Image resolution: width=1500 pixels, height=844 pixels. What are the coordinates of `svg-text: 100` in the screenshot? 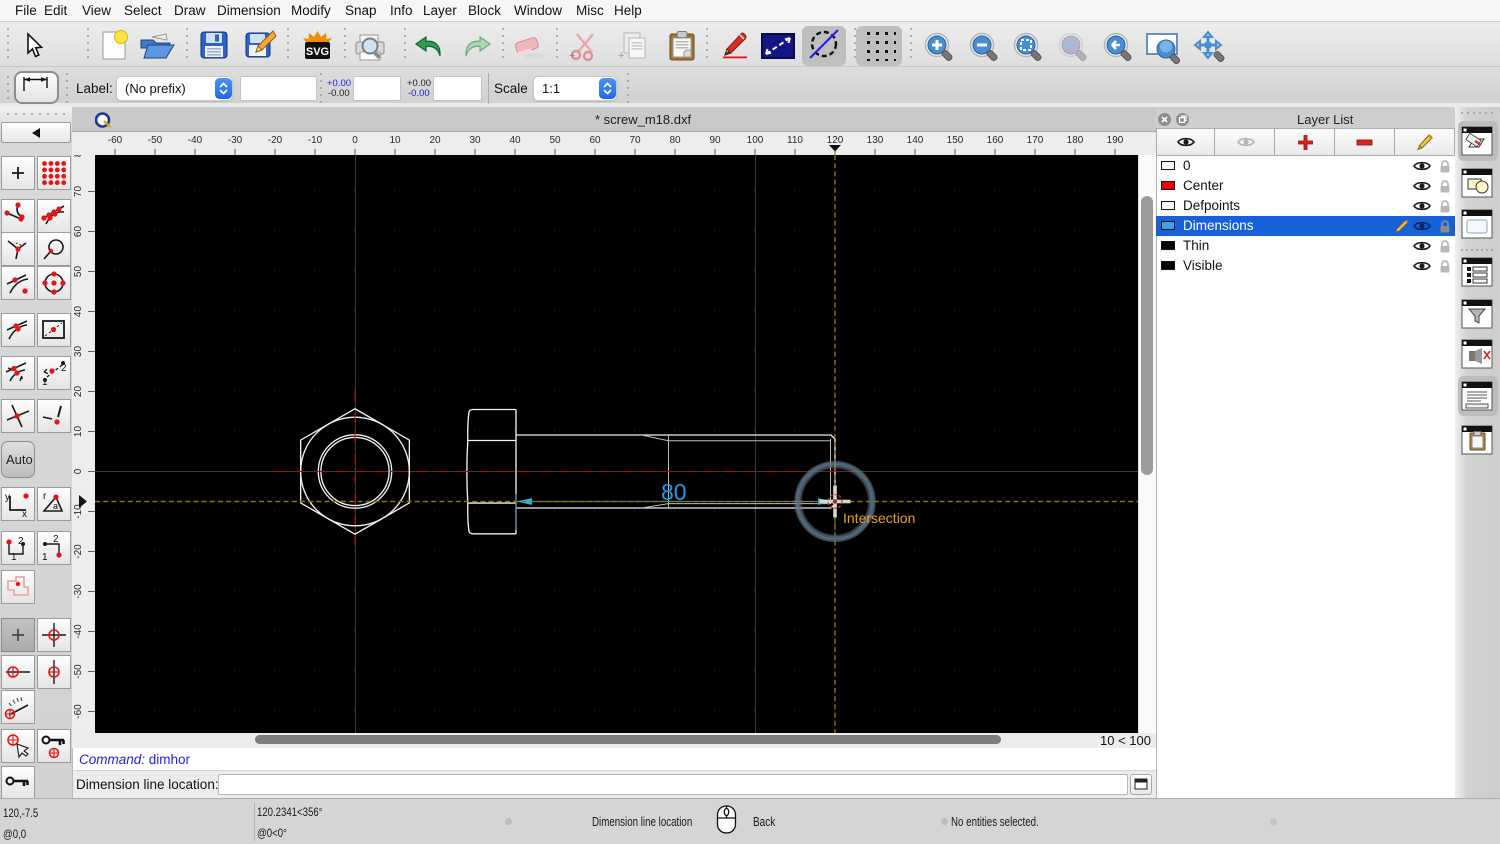 It's located at (755, 140).